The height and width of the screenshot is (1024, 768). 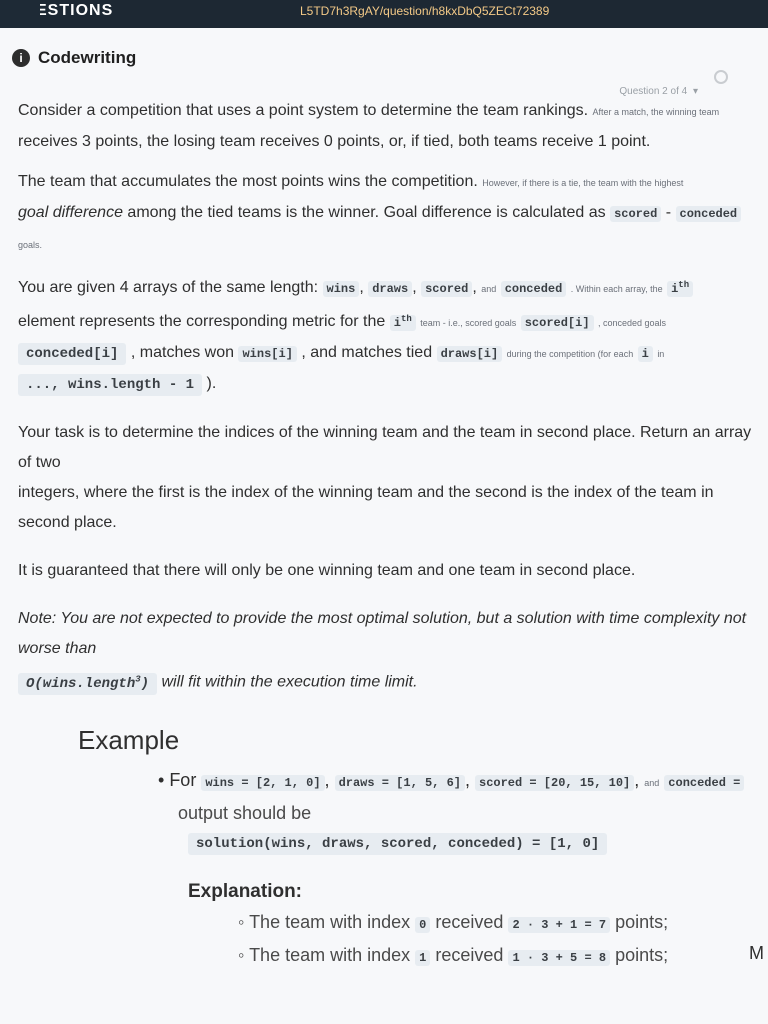 What do you see at coordinates (559, 924) in the screenshot?
I see `code-calc-0: 2 · 3 + 1 = 7` at bounding box center [559, 924].